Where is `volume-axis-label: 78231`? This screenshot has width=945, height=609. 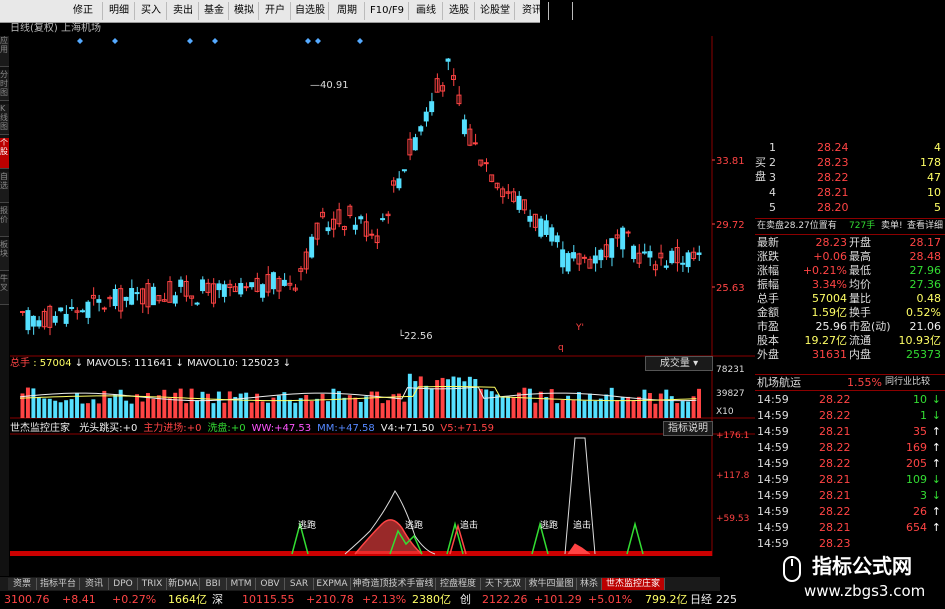
volume-axis-label: 78231 is located at coordinates (730, 370).